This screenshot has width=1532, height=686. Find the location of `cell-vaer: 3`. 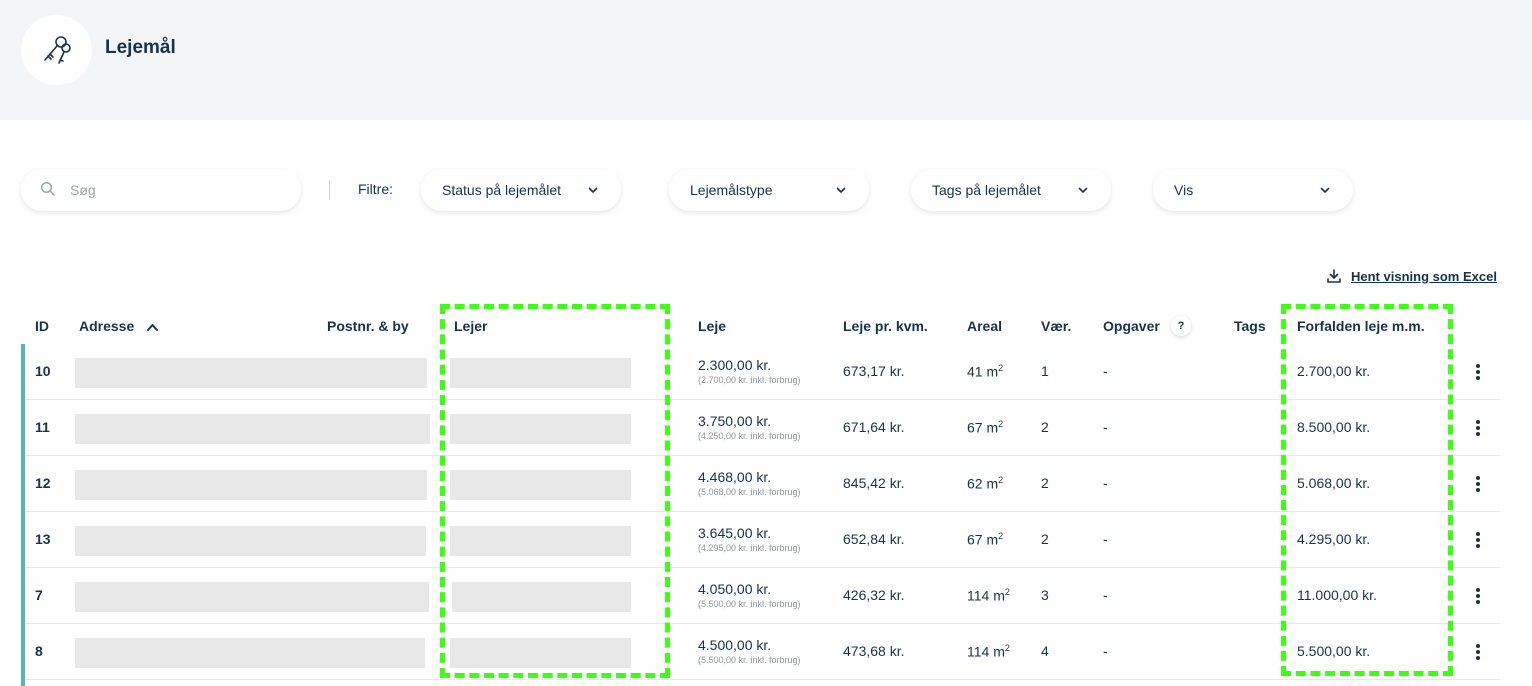

cell-vaer: 3 is located at coordinates (1045, 595).